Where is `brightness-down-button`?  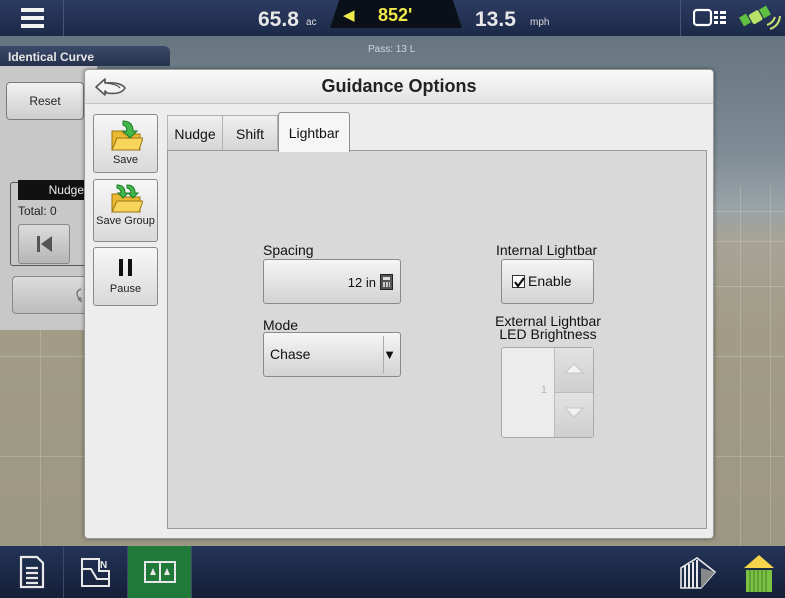
brightness-down-button is located at coordinates (573, 414).